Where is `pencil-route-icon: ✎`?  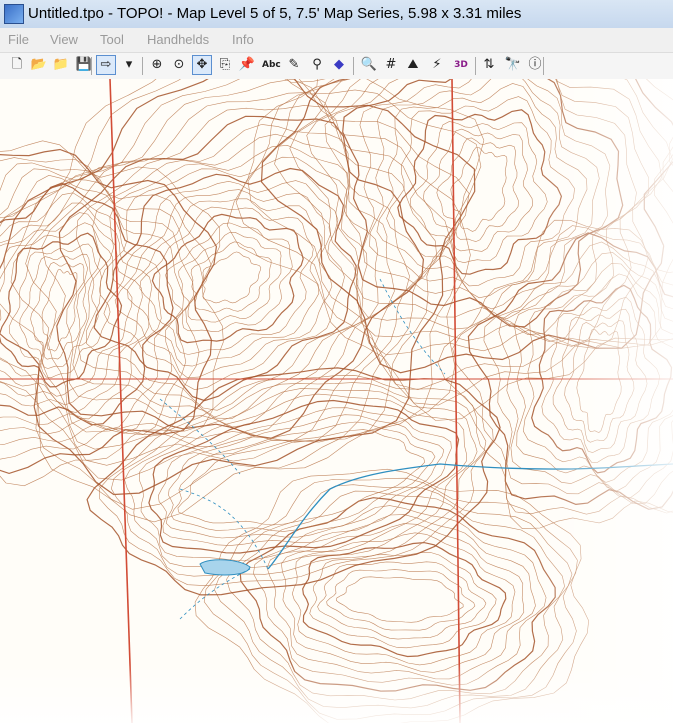
pencil-route-icon: ✎ is located at coordinates (294, 65).